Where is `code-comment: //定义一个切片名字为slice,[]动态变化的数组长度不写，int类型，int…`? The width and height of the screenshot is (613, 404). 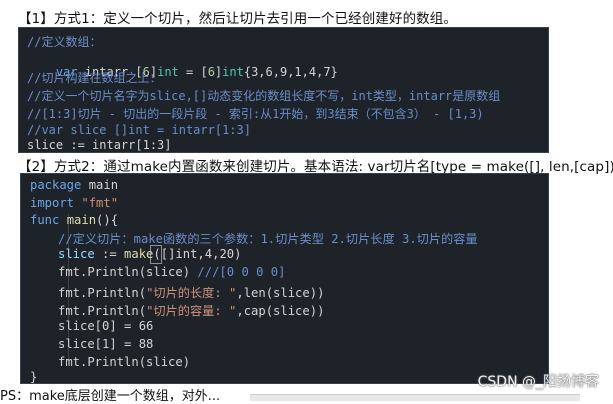
code-comment: //定义一个切片名字为slice,[]动态变化的数组长度不写，int类型，int… is located at coordinates (264, 96).